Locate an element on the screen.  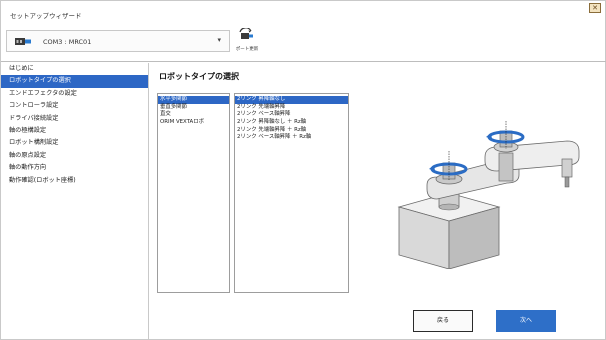
list-item: 2リンク 昇降軸なし is located at coordinates (291, 100).